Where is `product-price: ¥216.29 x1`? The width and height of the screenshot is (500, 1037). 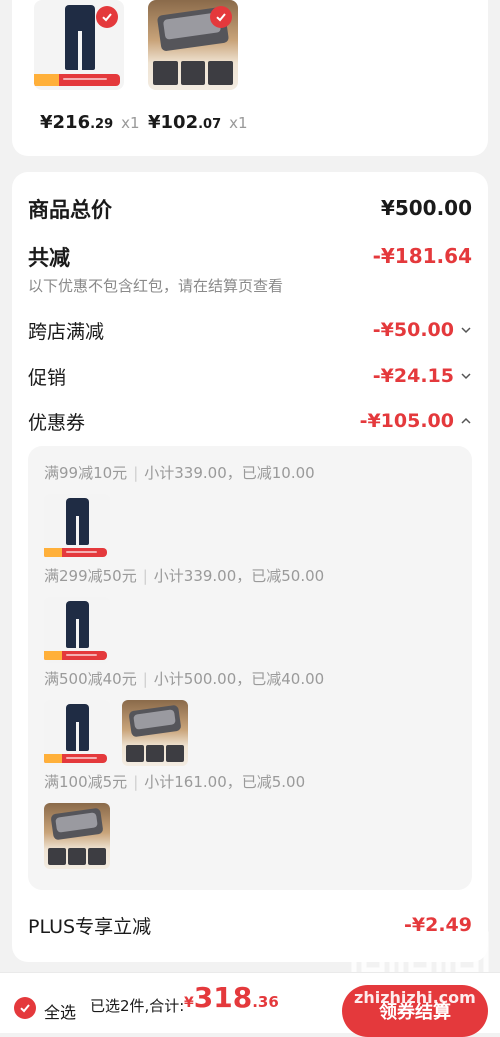 product-price: ¥216.29 x1 is located at coordinates (90, 122).